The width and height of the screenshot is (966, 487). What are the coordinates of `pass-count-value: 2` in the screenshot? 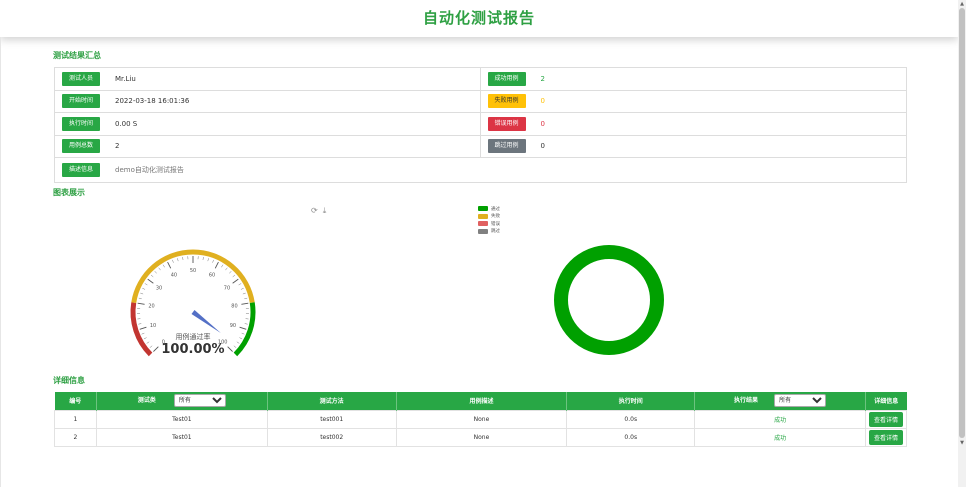 It's located at (542, 78).